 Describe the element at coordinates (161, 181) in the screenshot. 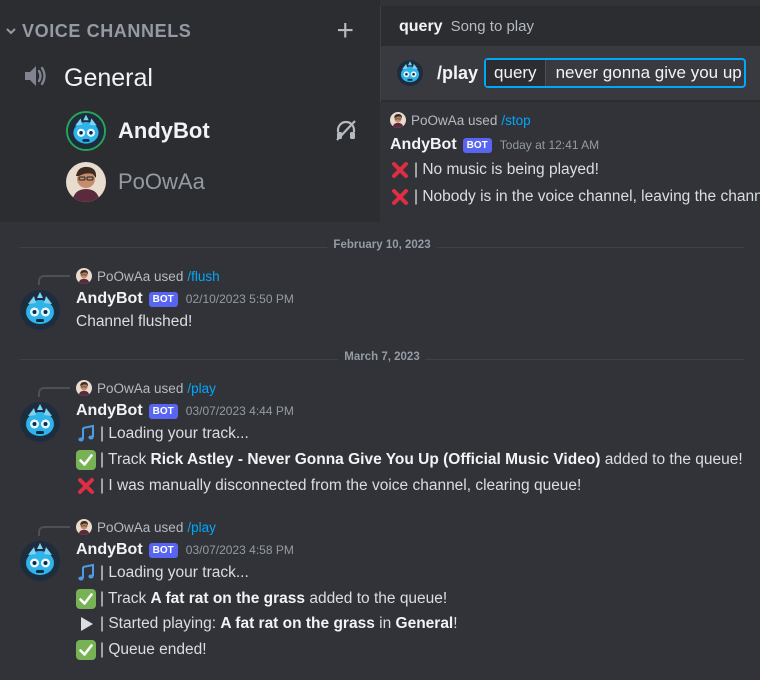

I see `voice-user-name: PoOwAa` at that location.